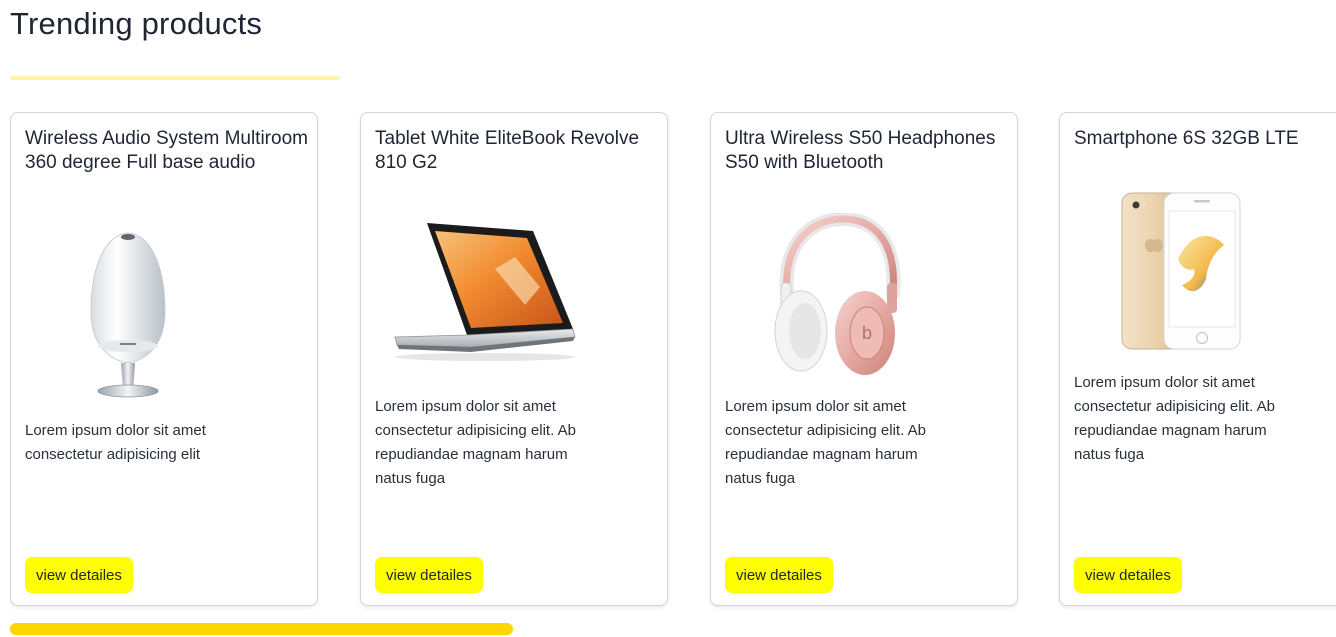 The width and height of the screenshot is (1336, 637). Describe the element at coordinates (1186, 138) in the screenshot. I see `product-title: Smartphone 6S 32GB LTE` at that location.